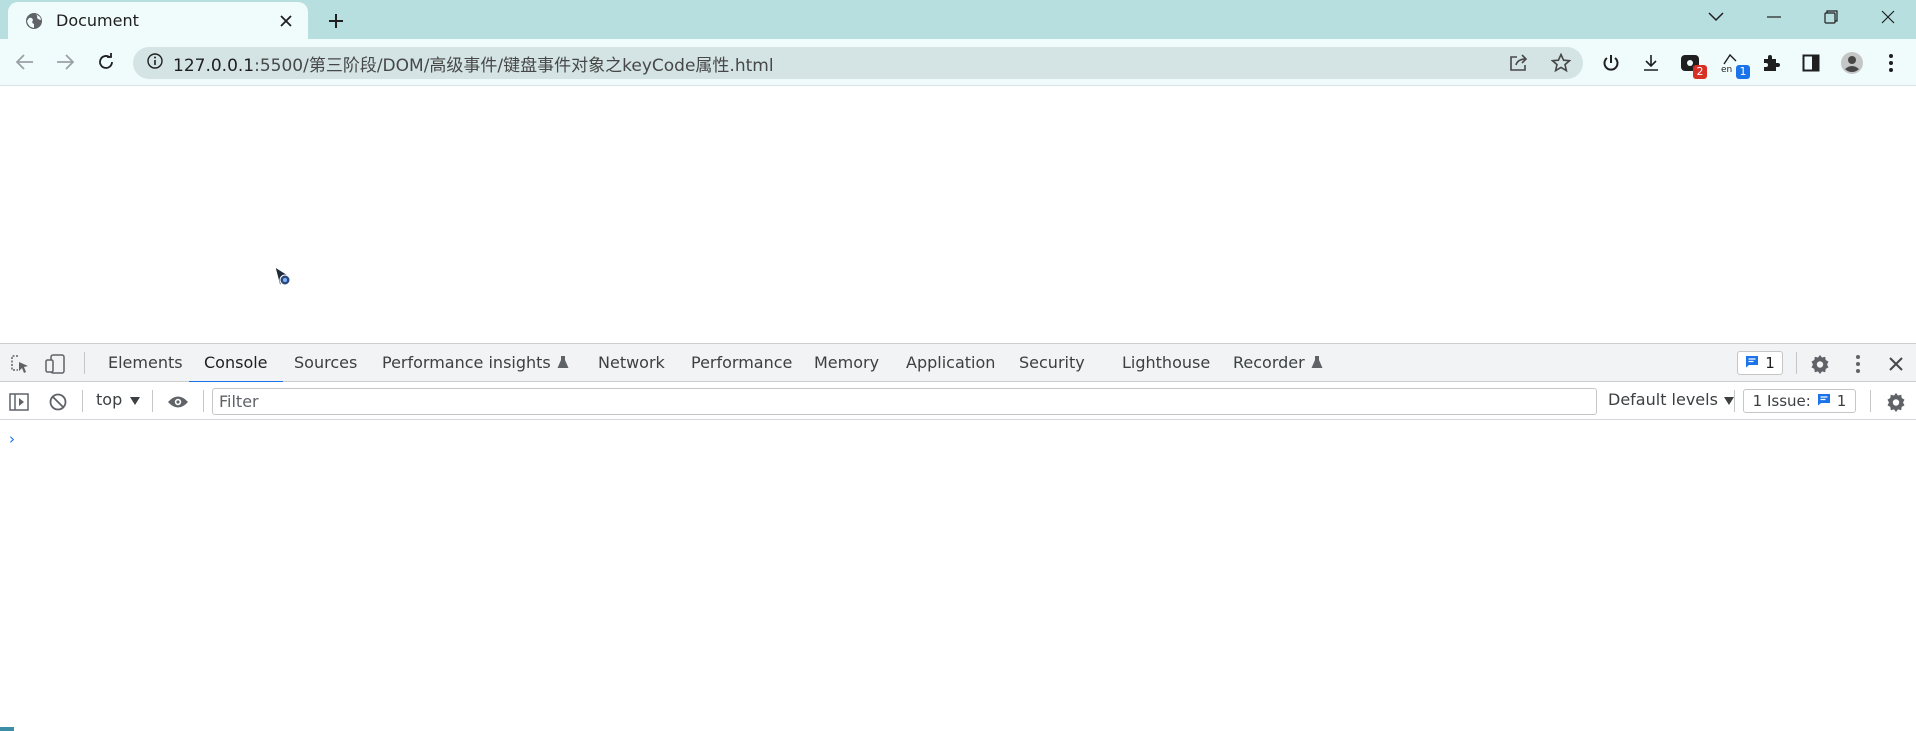  Describe the element at coordinates (1781, 401) in the screenshot. I see `console-issues-label: 1 Issue:` at that location.